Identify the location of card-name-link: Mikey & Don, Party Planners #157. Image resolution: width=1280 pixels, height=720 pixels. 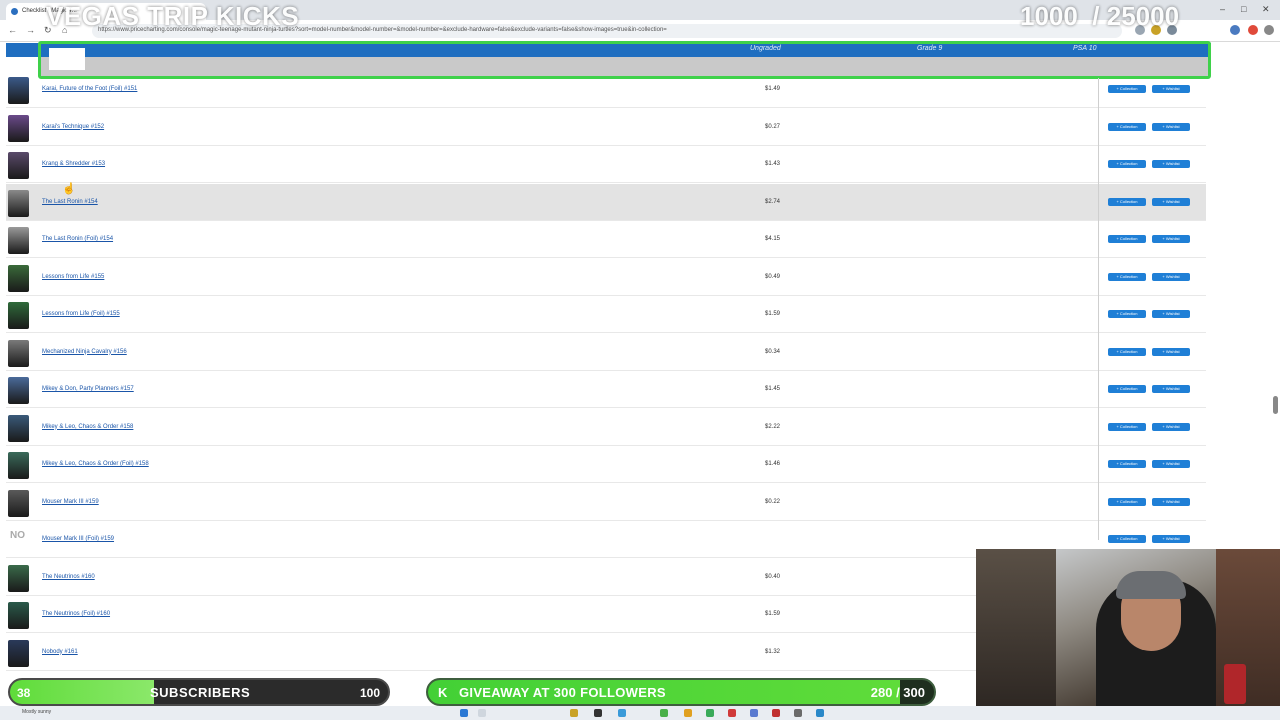
(88, 389).